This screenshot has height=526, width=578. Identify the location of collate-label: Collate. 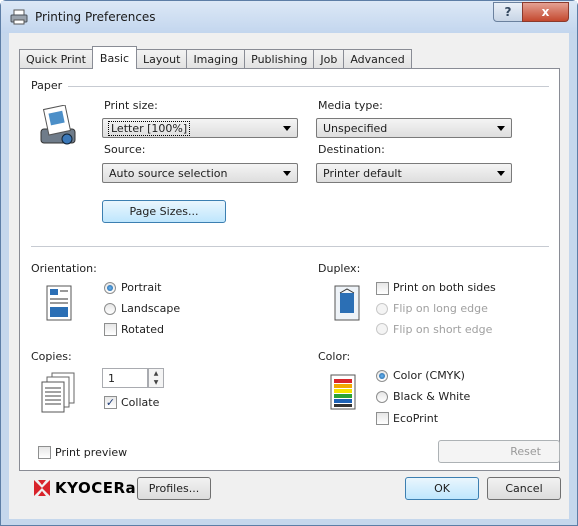
(140, 402).